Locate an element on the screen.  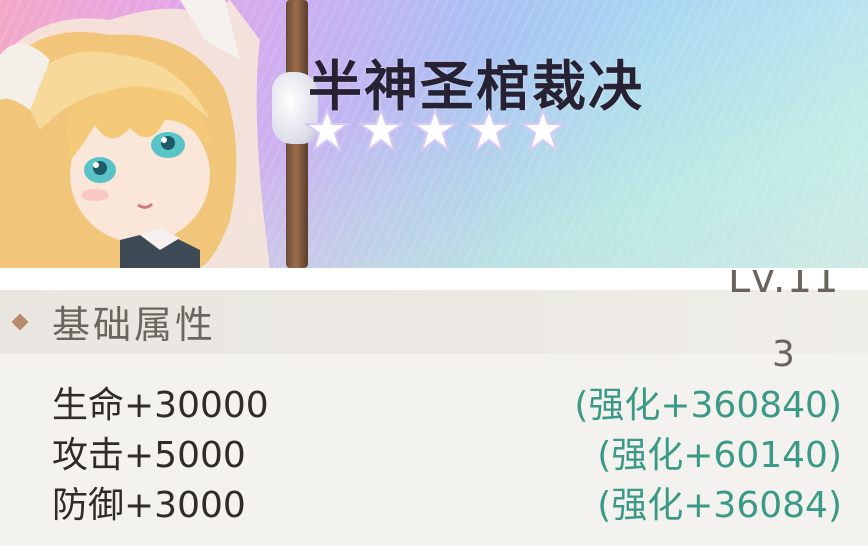
level-label: Lv.11 is located at coordinates (784, 286).